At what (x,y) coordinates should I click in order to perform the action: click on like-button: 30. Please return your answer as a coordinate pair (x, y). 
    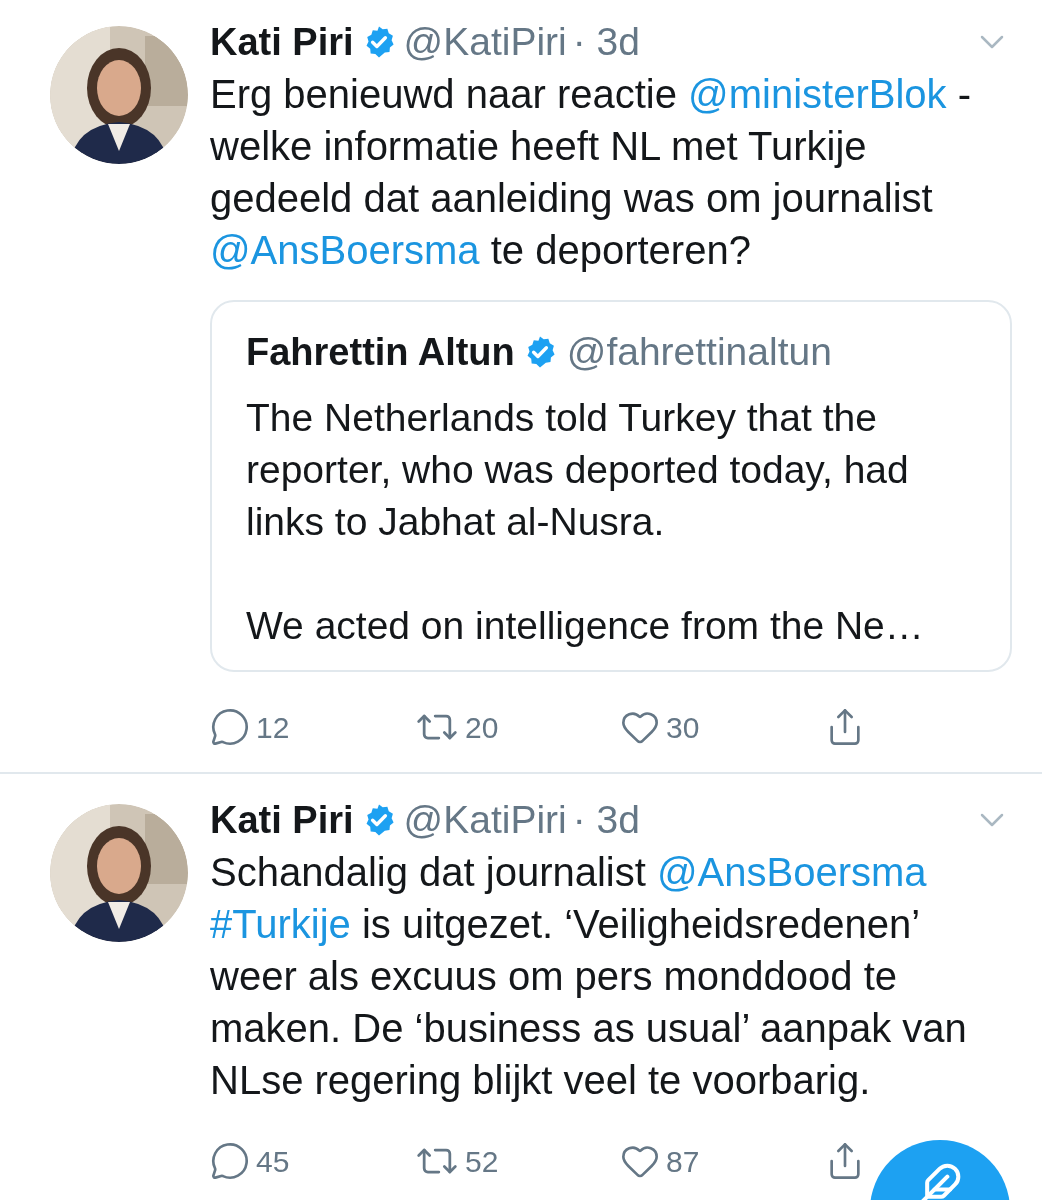
    Looking at the image, I should click on (722, 727).